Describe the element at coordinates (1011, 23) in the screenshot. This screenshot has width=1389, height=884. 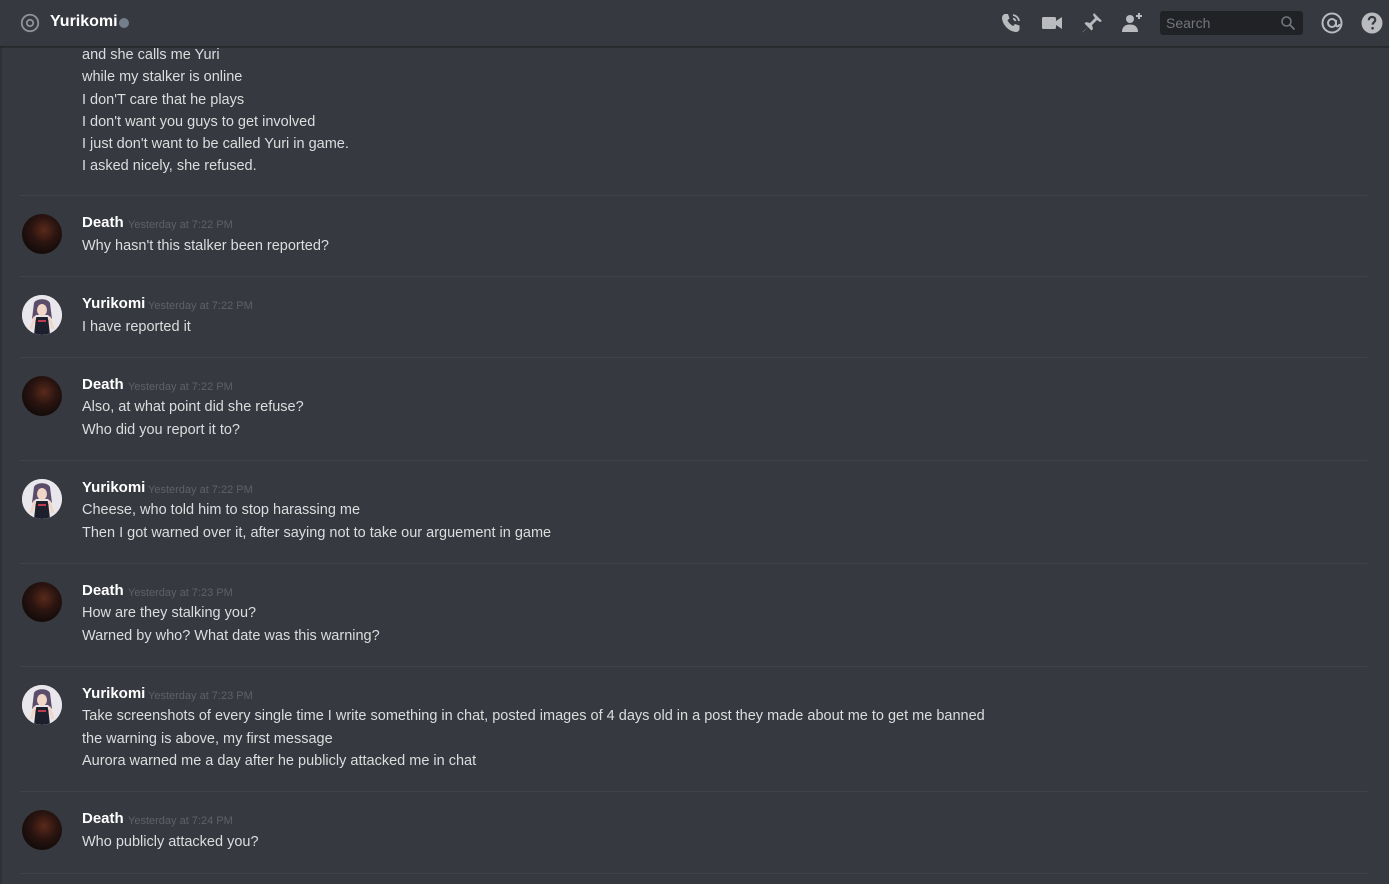
I see `phone-call-icon` at that location.